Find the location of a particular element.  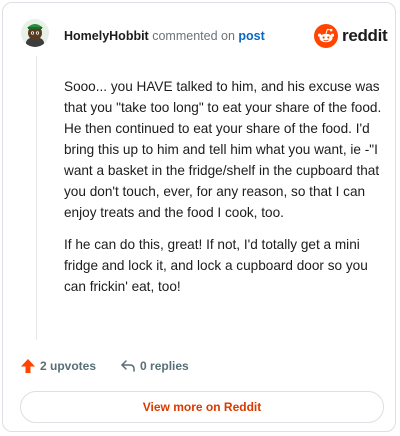

reddit-logo: reddit is located at coordinates (351, 36).